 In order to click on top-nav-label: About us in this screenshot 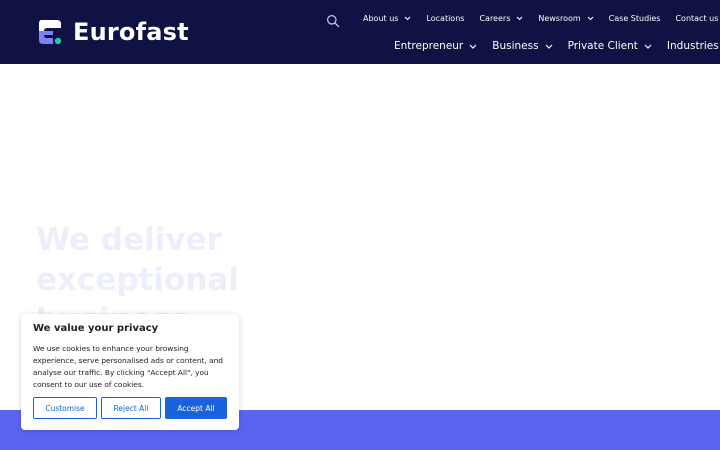, I will do `click(381, 18)`.